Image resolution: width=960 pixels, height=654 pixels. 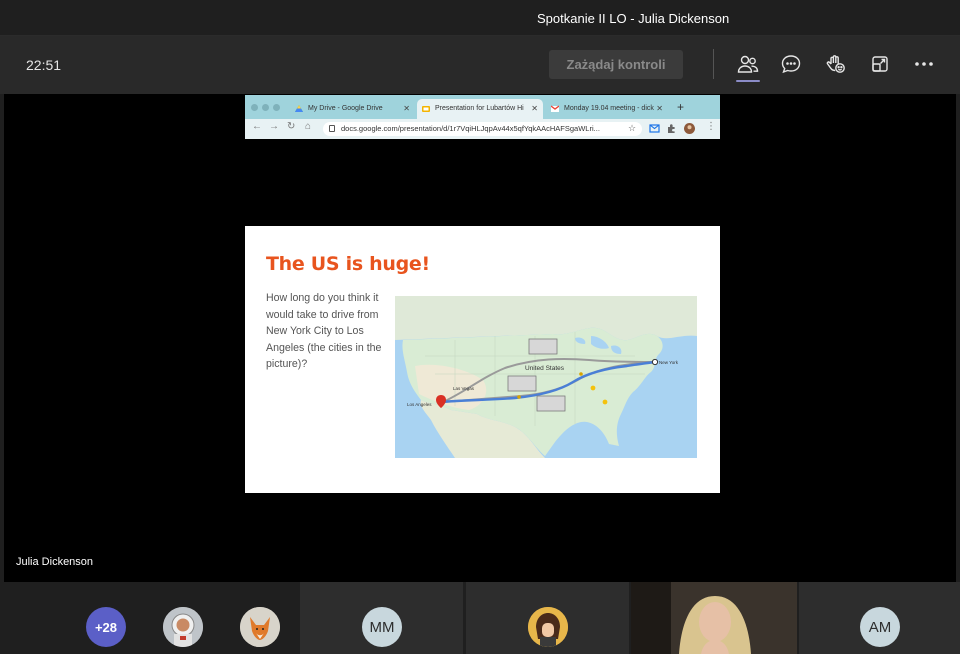 What do you see at coordinates (748, 81) in the screenshot?
I see `active-tab-indicator` at bounding box center [748, 81].